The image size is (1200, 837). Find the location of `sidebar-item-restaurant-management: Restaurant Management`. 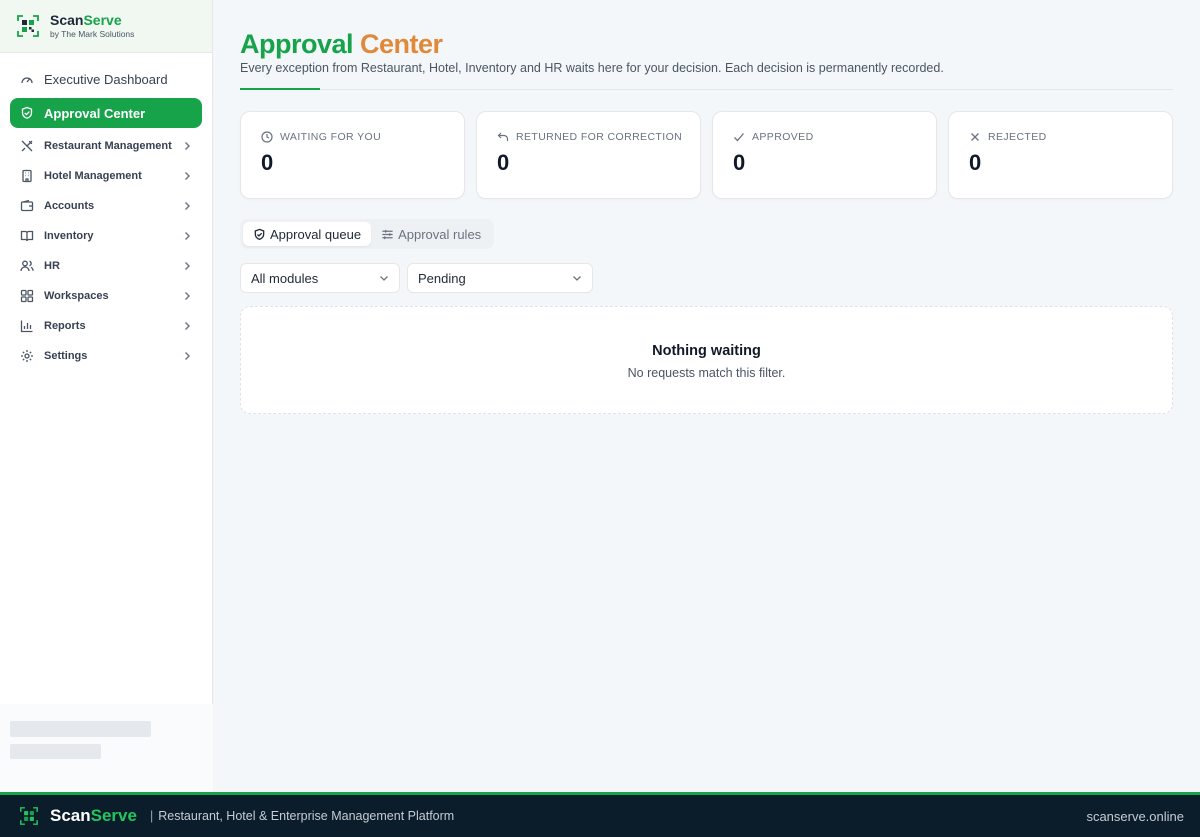

sidebar-item-restaurant-management: Restaurant Management is located at coordinates (106, 146).